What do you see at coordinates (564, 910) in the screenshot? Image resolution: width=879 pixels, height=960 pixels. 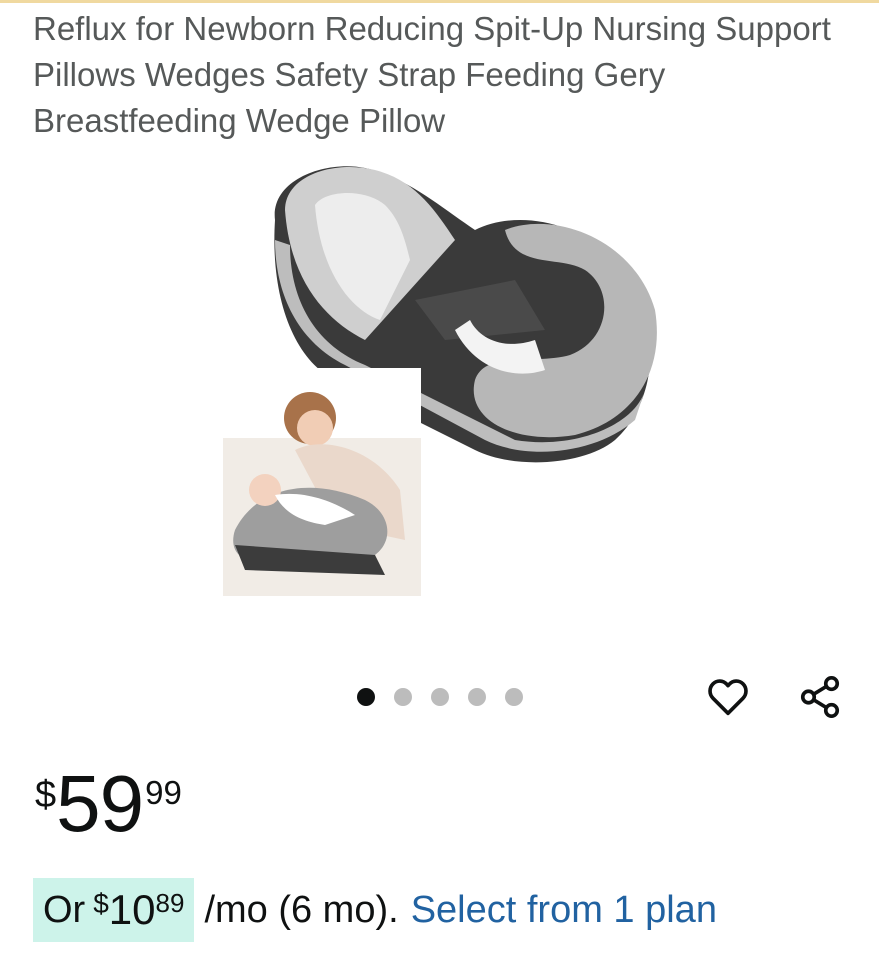 I see `select-plan-link: Select from 1 plan` at bounding box center [564, 910].